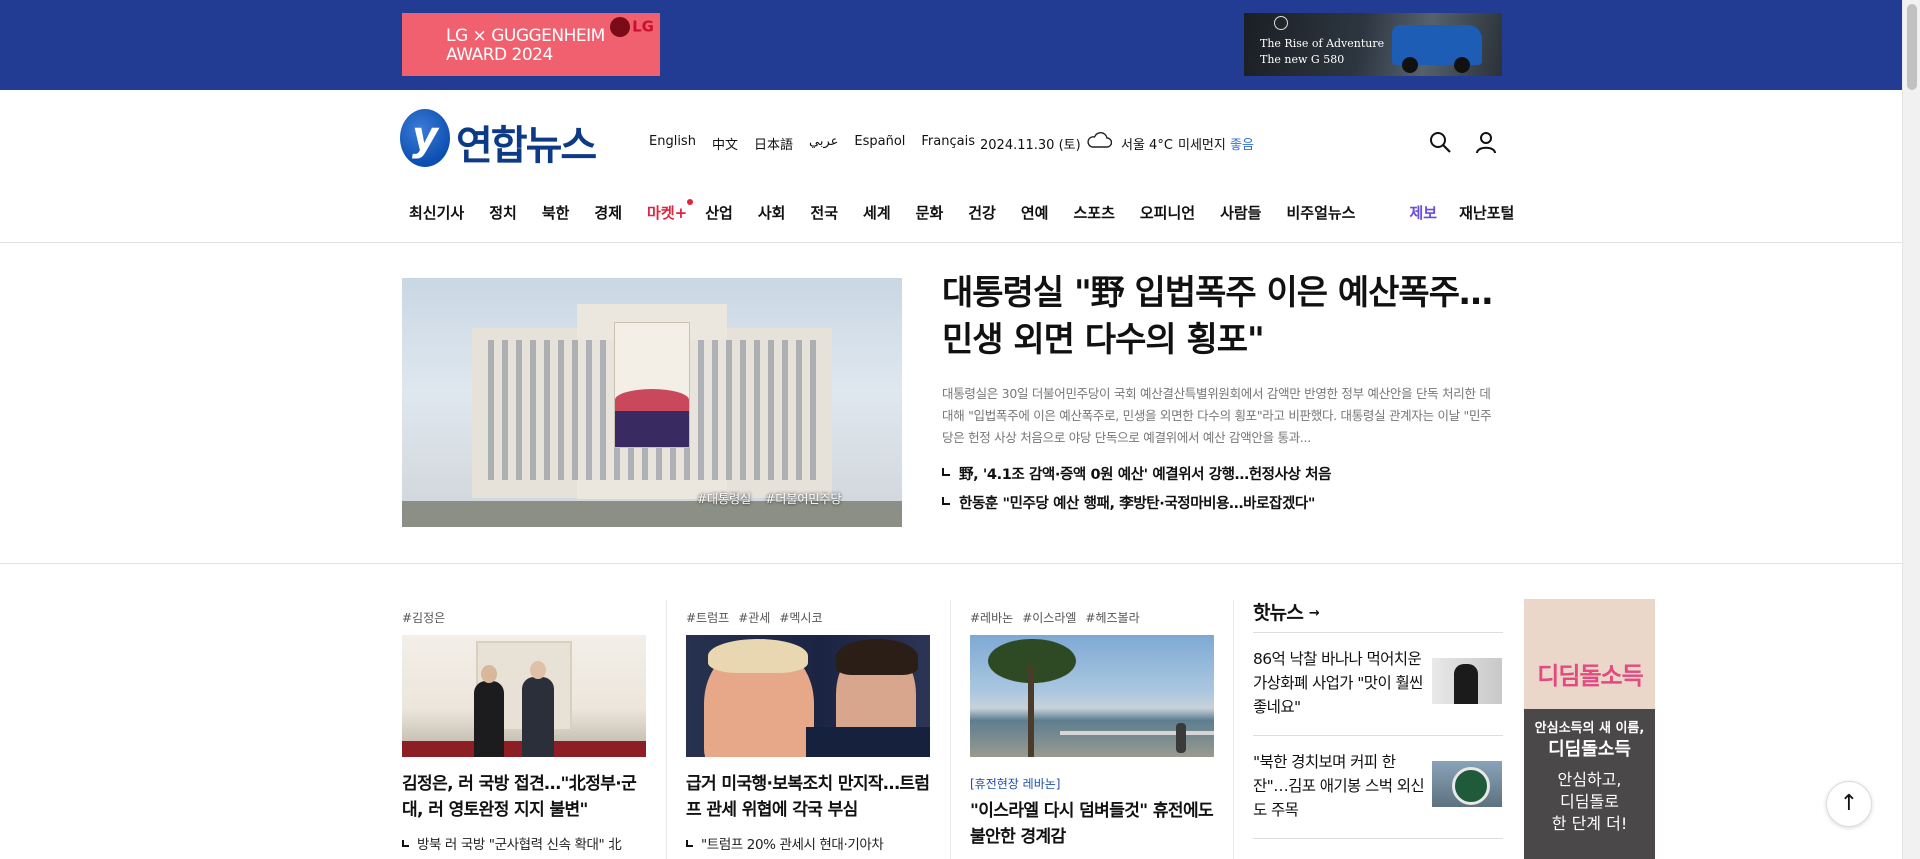 Image resolution: width=1920 pixels, height=859 pixels. Describe the element at coordinates (672, 143) in the screenshot. I see `lang-english: English` at that location.